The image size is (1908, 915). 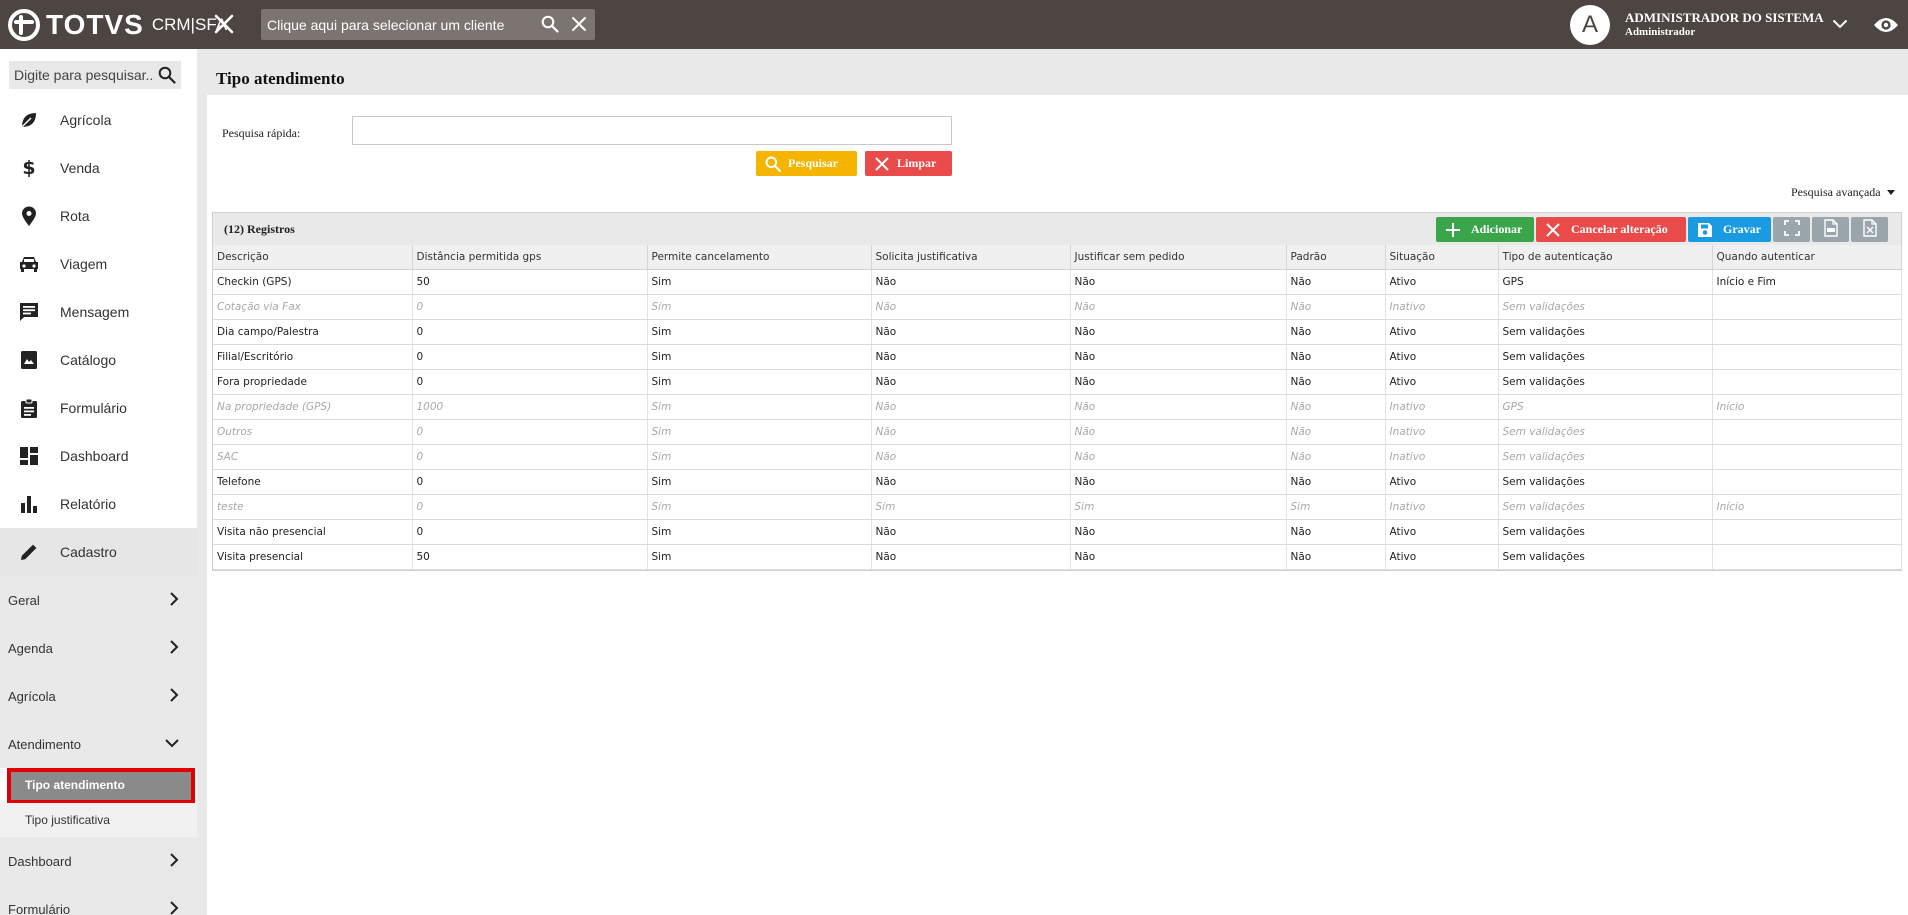 I want to click on save-button: Gravar, so click(x=1729, y=229).